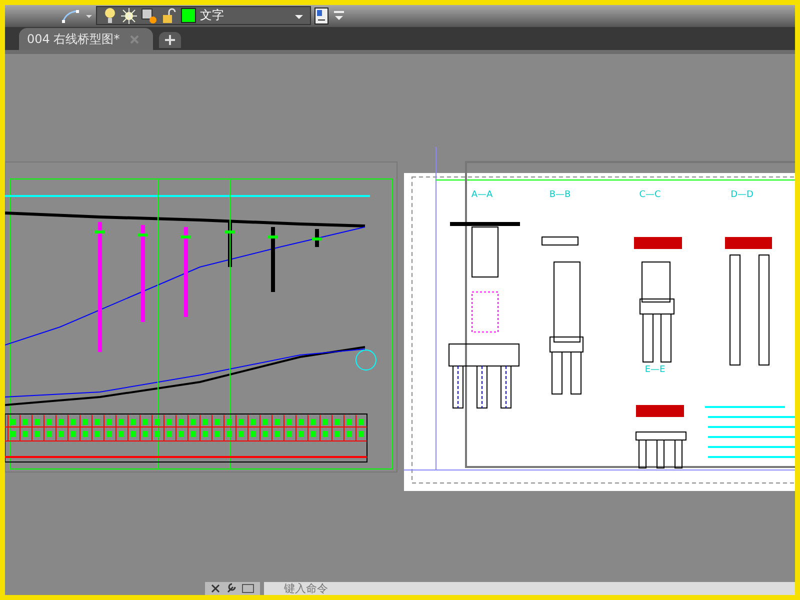 This screenshot has height=600, width=800. Describe the element at coordinates (169, 16) in the screenshot. I see `unlocked-padlock-icon` at that location.